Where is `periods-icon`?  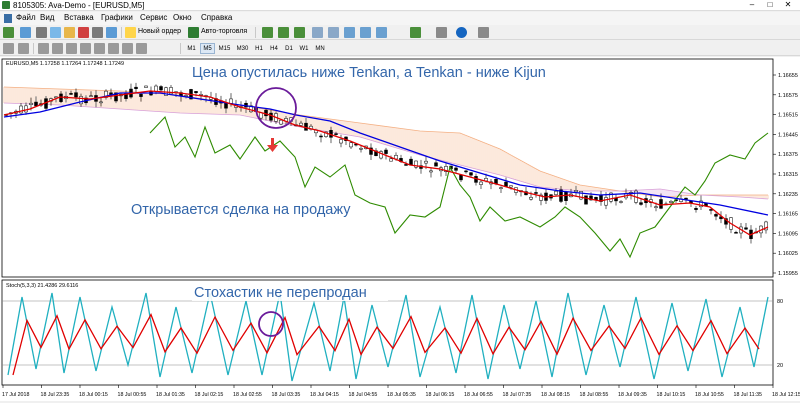 periods-icon is located at coordinates (441, 32).